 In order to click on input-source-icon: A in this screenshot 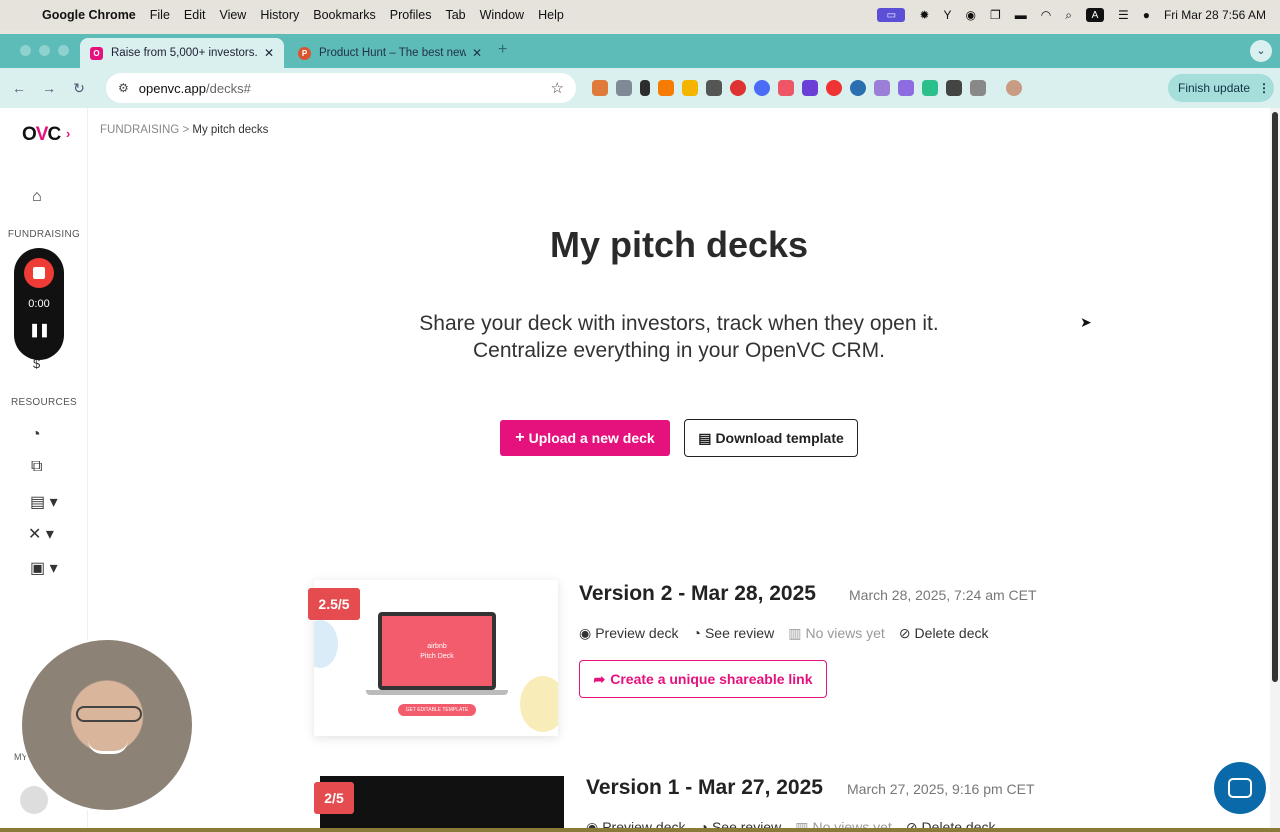, I will do `click(1094, 15)`.